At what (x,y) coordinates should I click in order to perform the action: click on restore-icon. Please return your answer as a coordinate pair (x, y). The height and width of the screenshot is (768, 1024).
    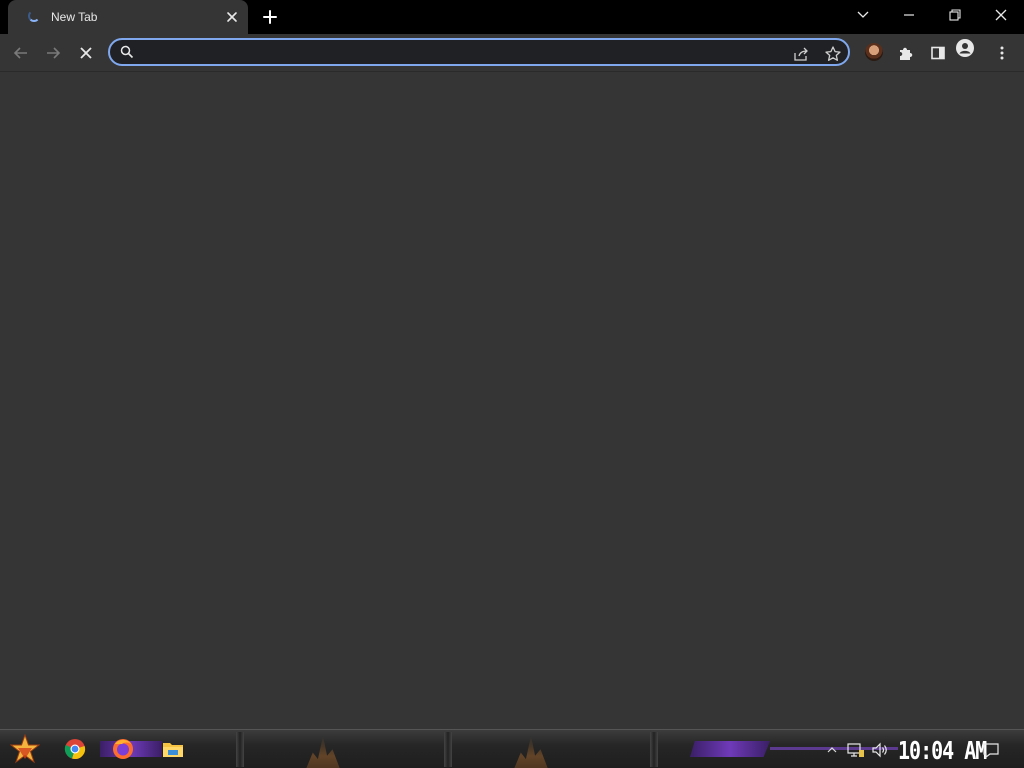
    Looking at the image, I should click on (955, 15).